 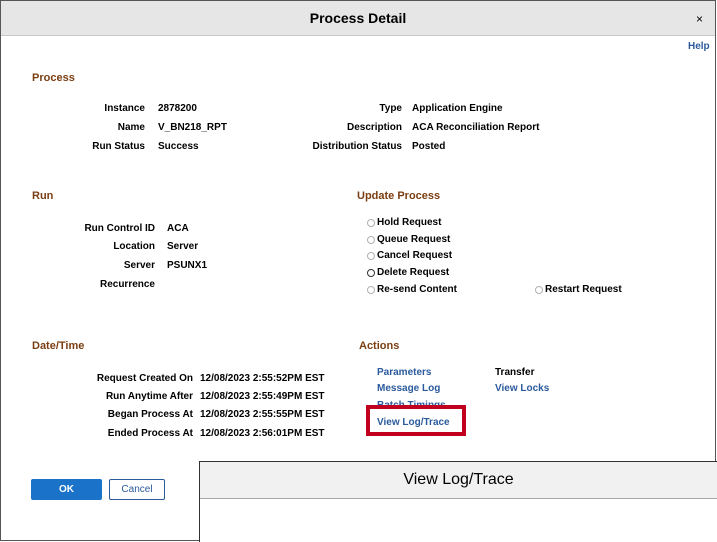 I want to click on cancel-request-label: Cancel Request, so click(x=415, y=255).